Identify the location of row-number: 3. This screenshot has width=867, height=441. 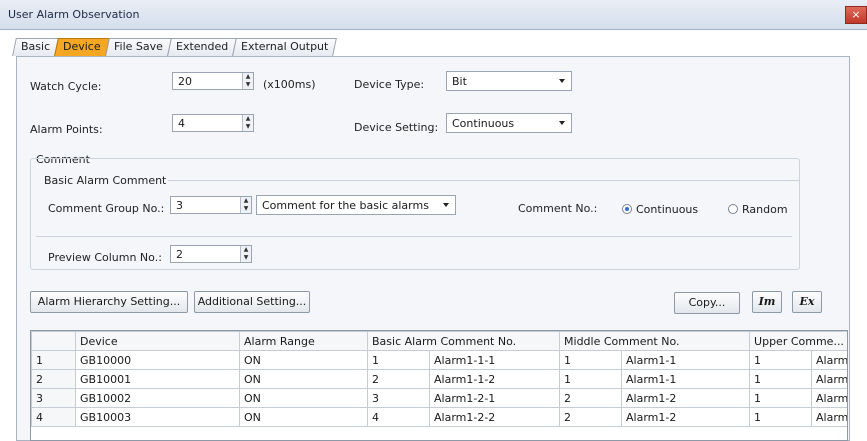
(53, 398).